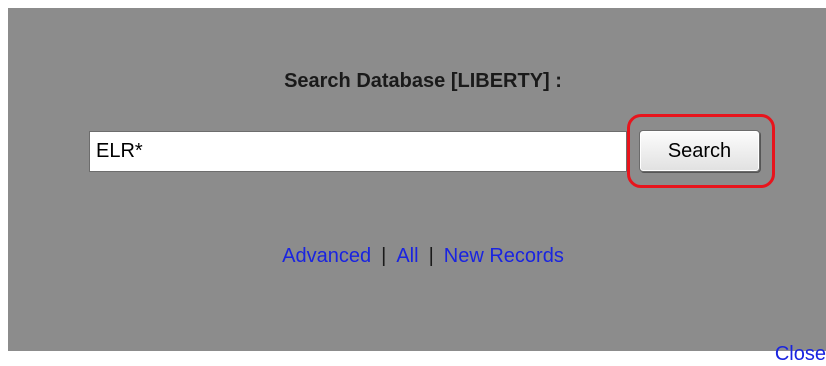  I want to click on all-link: All, so click(407, 256).